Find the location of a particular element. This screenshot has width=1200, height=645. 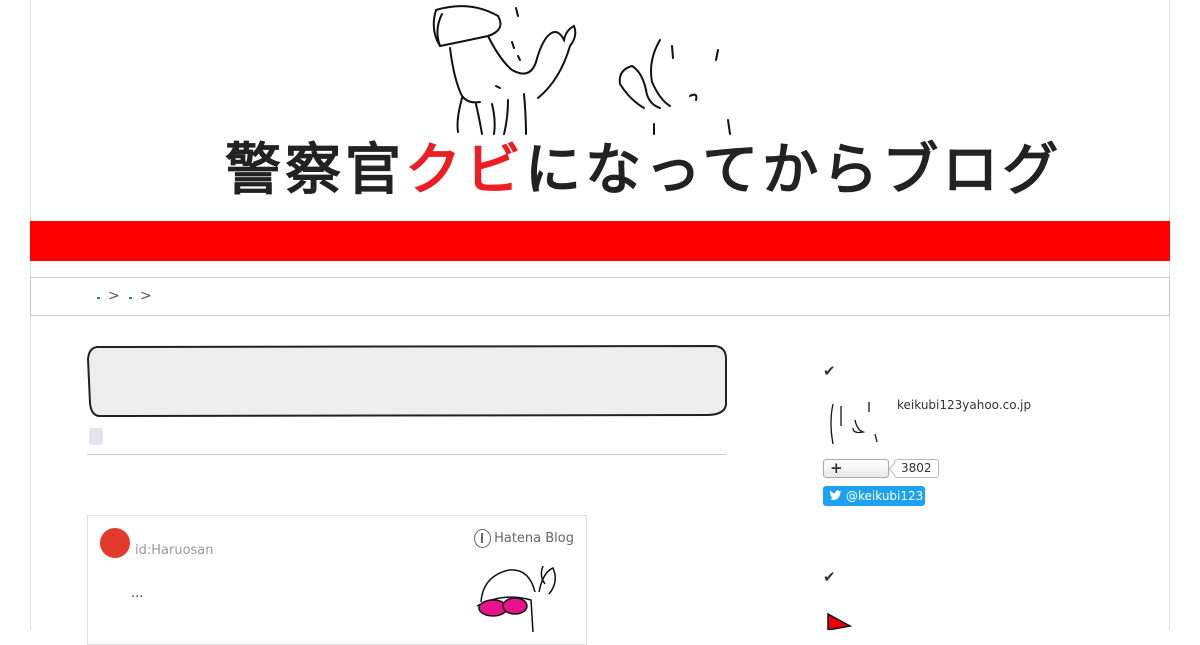

author-id: id:Haruosan is located at coordinates (174, 550).